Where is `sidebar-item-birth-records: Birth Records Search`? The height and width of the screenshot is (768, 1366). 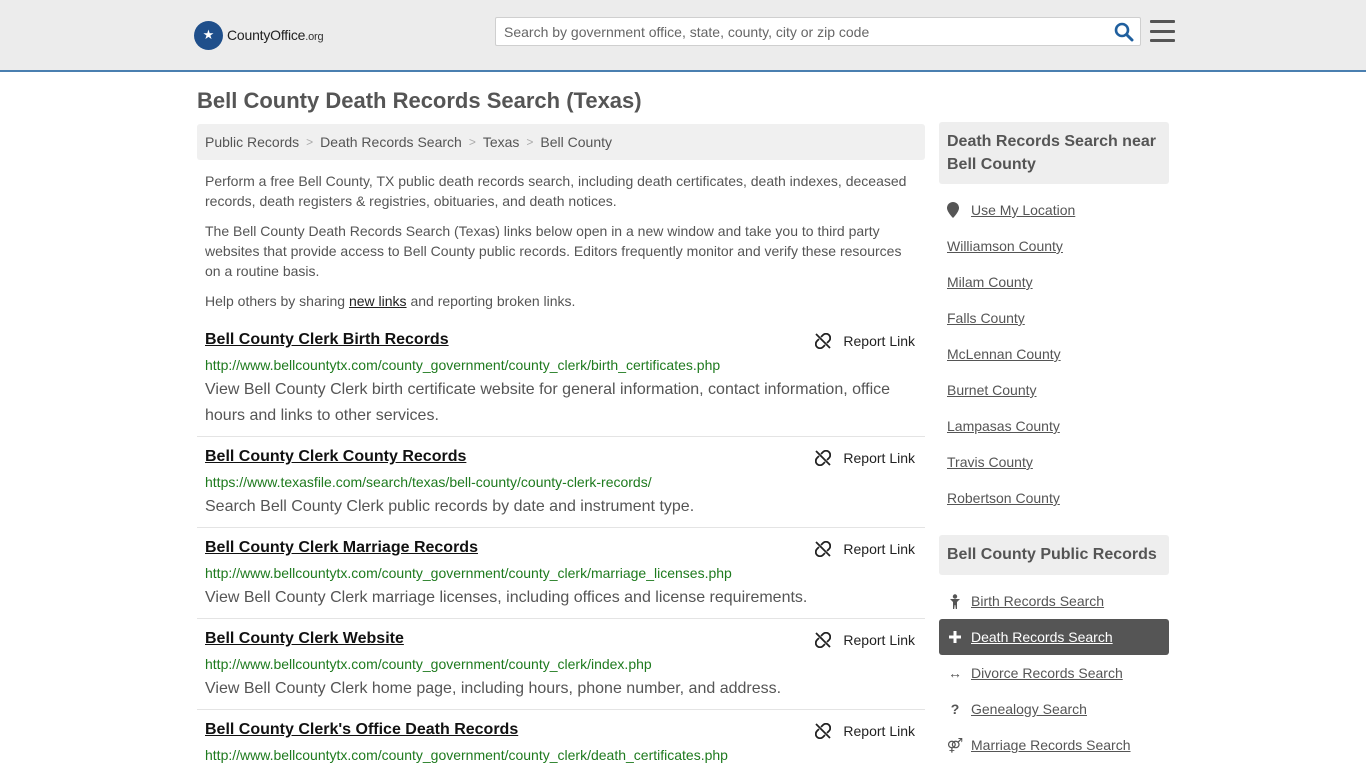
sidebar-item-birth-records: Birth Records Search is located at coordinates (1054, 601).